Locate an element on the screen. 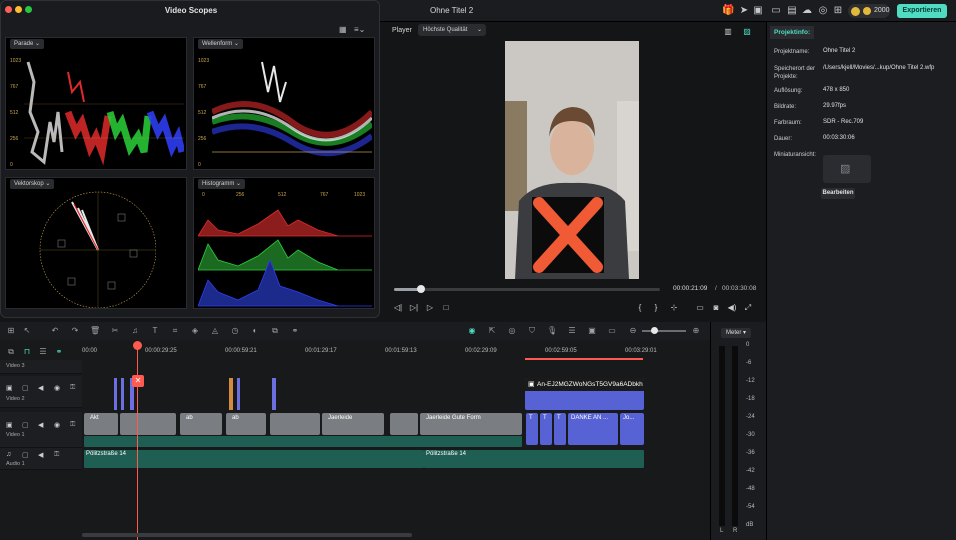 The image size is (956, 540). redo-icon: ↷ is located at coordinates (75, 331).